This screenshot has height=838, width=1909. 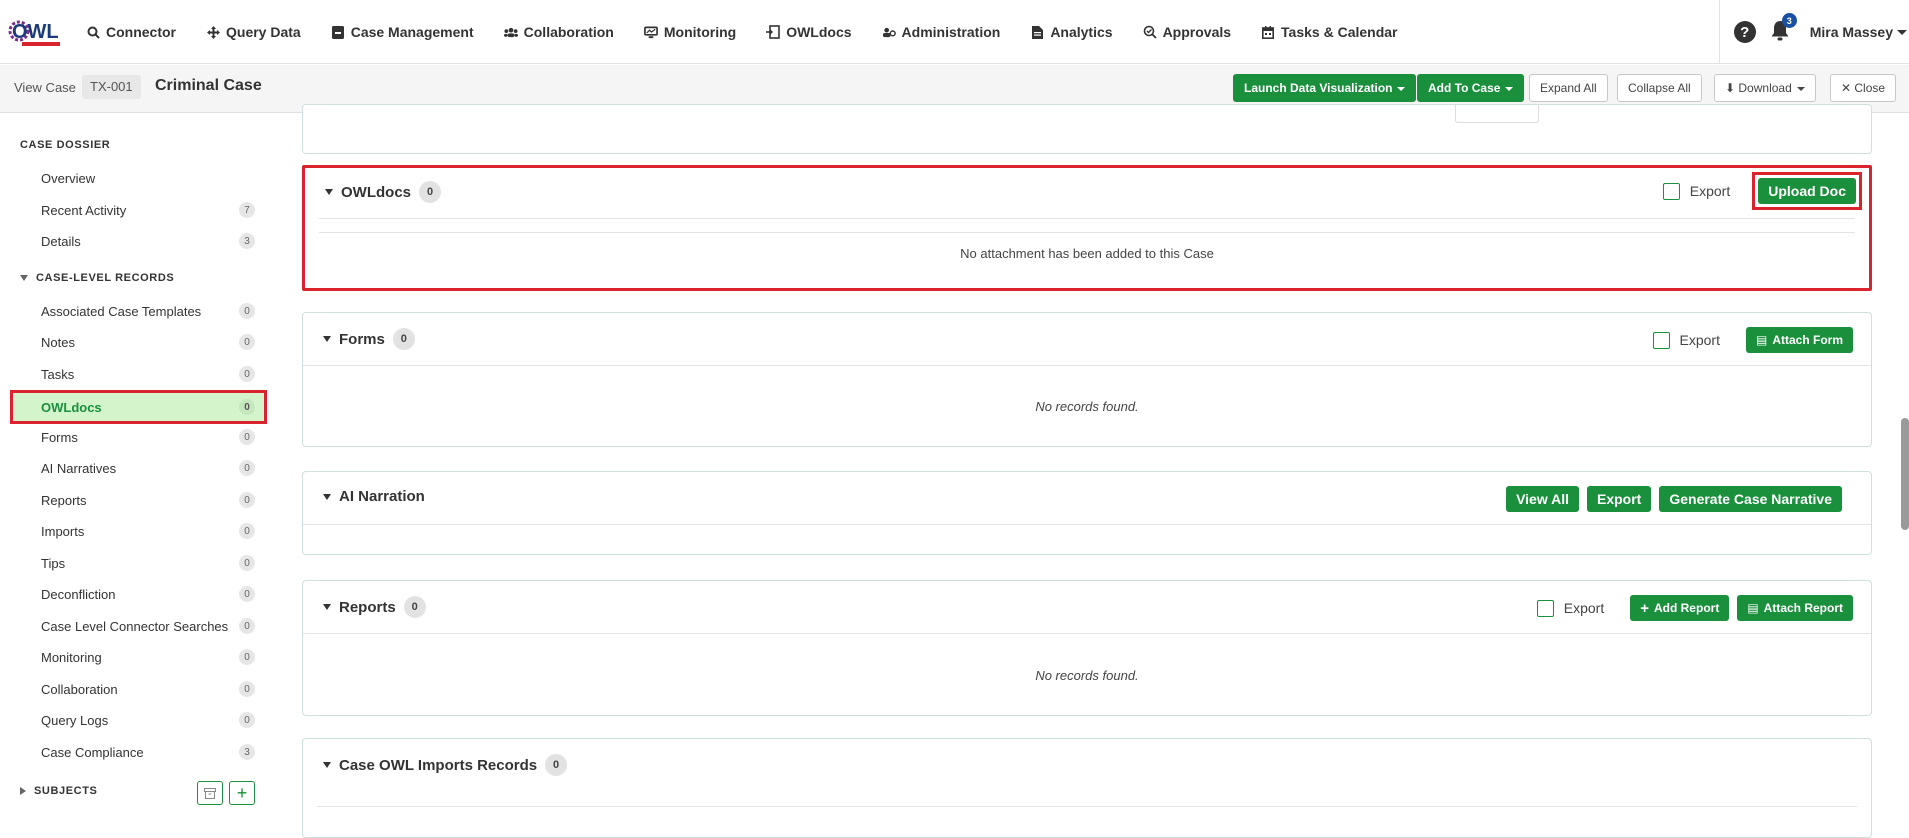 I want to click on sidebar-item-tips: Tips 0, so click(x=138, y=563).